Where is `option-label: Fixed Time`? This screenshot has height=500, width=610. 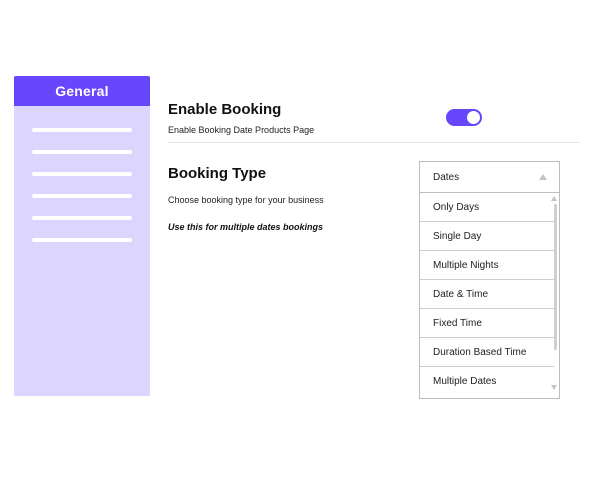 option-label: Fixed Time is located at coordinates (457, 323).